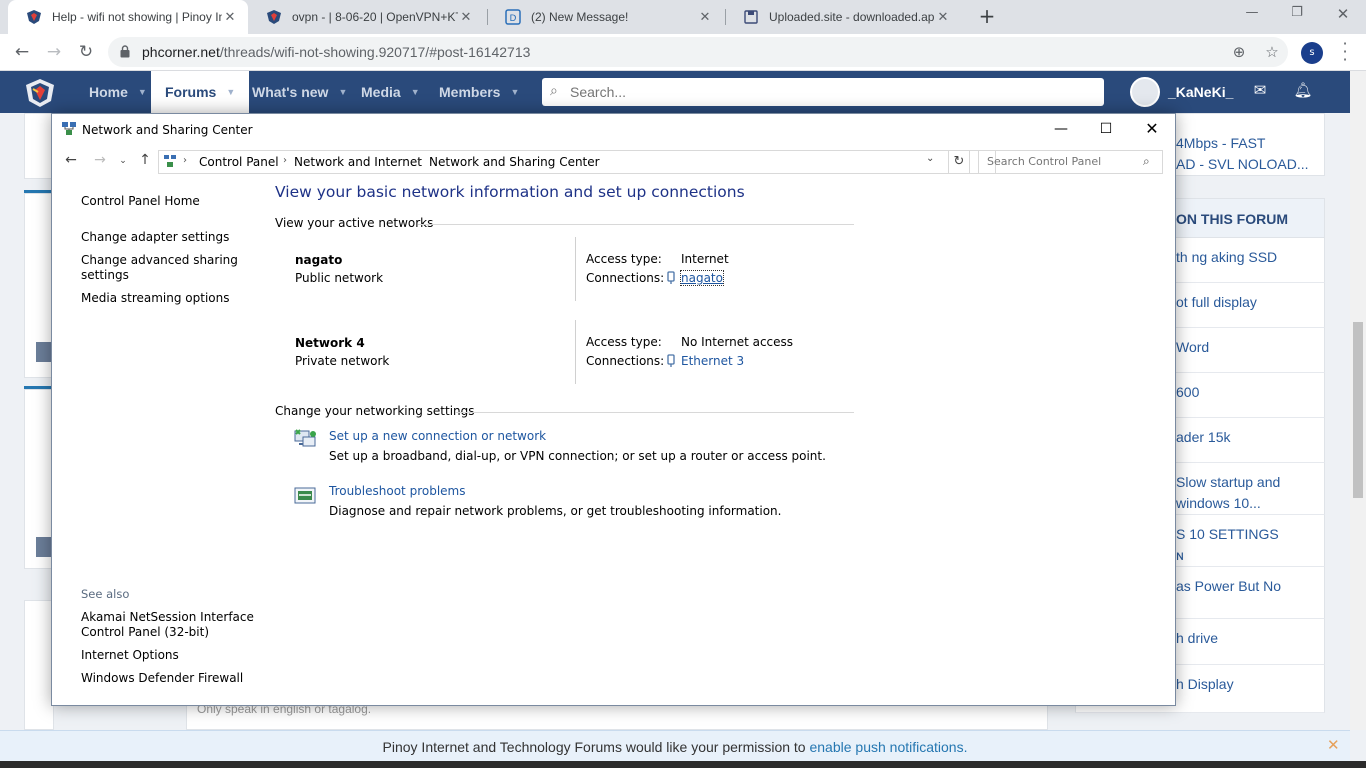  Describe the element at coordinates (125, 53) in the screenshot. I see `lock-icon` at that location.